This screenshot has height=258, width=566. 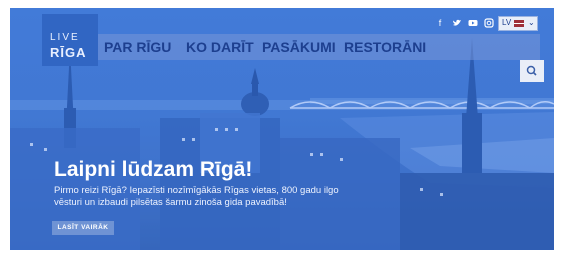 I want to click on instagram-icon, so click(x=489, y=23).